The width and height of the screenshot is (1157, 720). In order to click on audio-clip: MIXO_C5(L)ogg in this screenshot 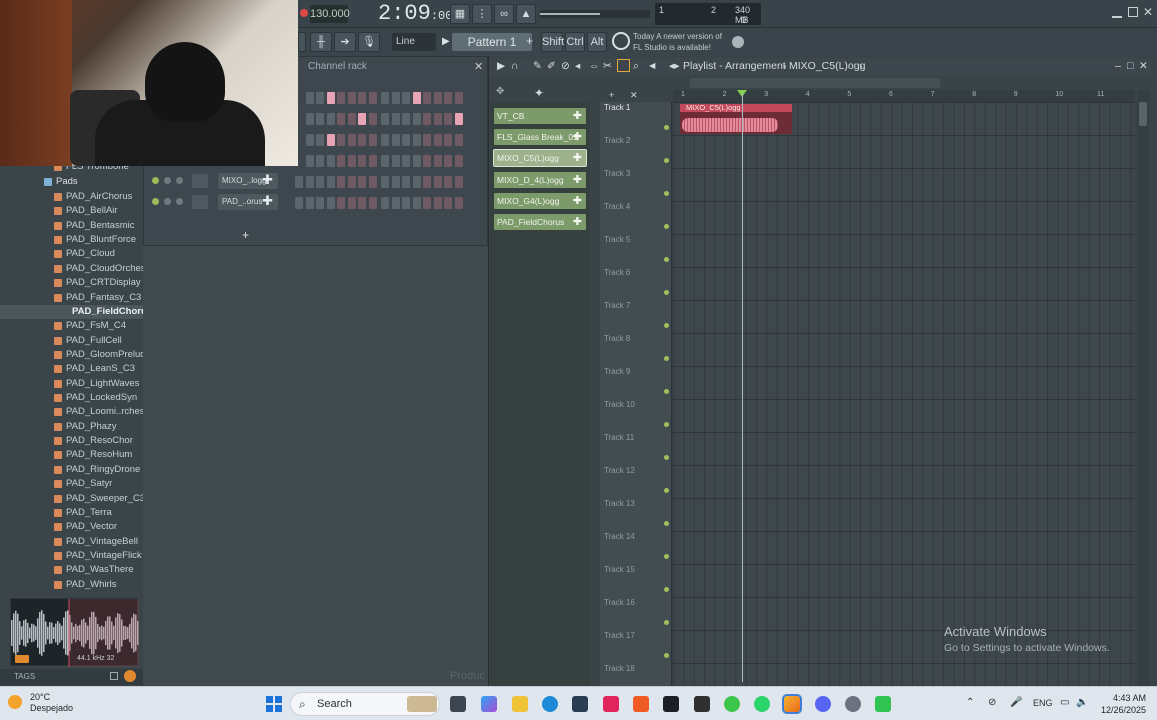, I will do `click(736, 119)`.